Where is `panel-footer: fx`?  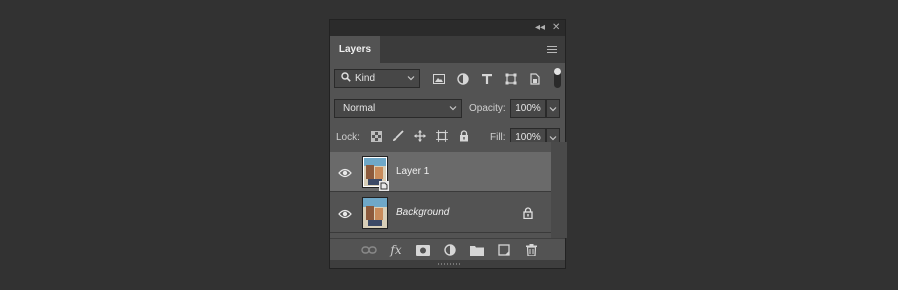
panel-footer: fx is located at coordinates (447, 249).